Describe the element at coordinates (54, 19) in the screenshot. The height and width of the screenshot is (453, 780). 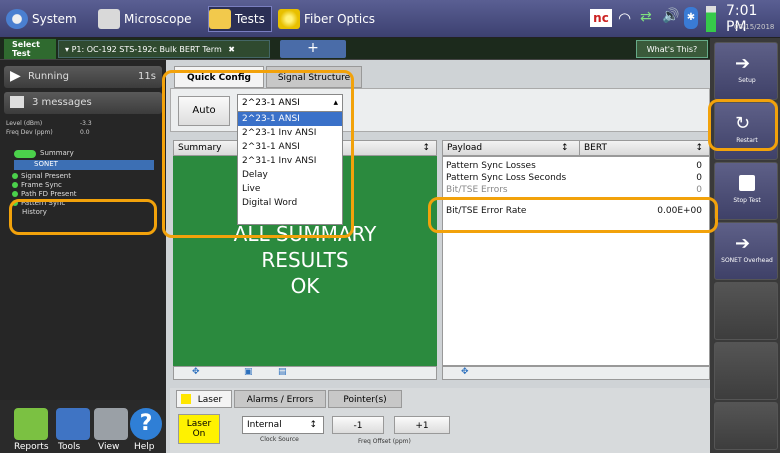
I see `system-label: System` at that location.